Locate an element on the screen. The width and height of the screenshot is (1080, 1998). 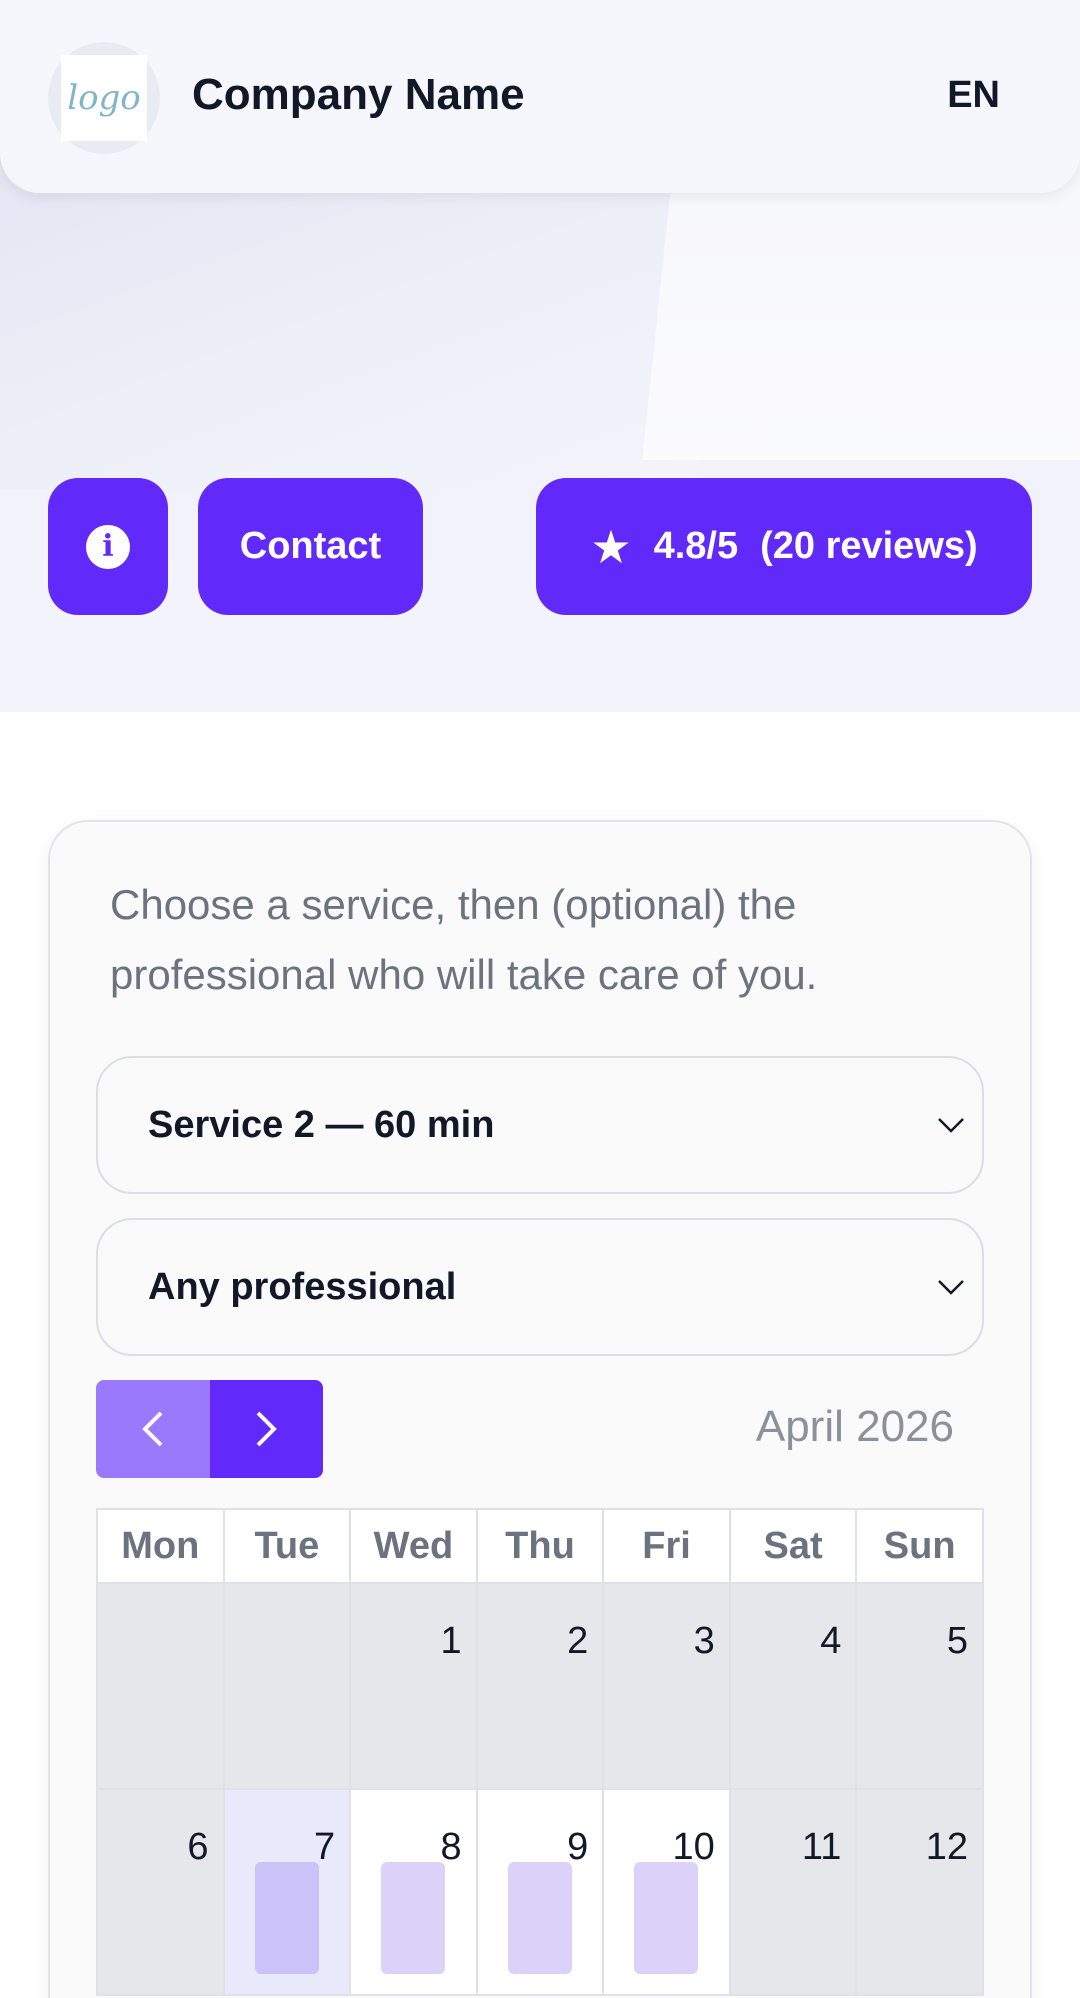
service-select-value: Service 2 — 60 min is located at coordinates (321, 1124).